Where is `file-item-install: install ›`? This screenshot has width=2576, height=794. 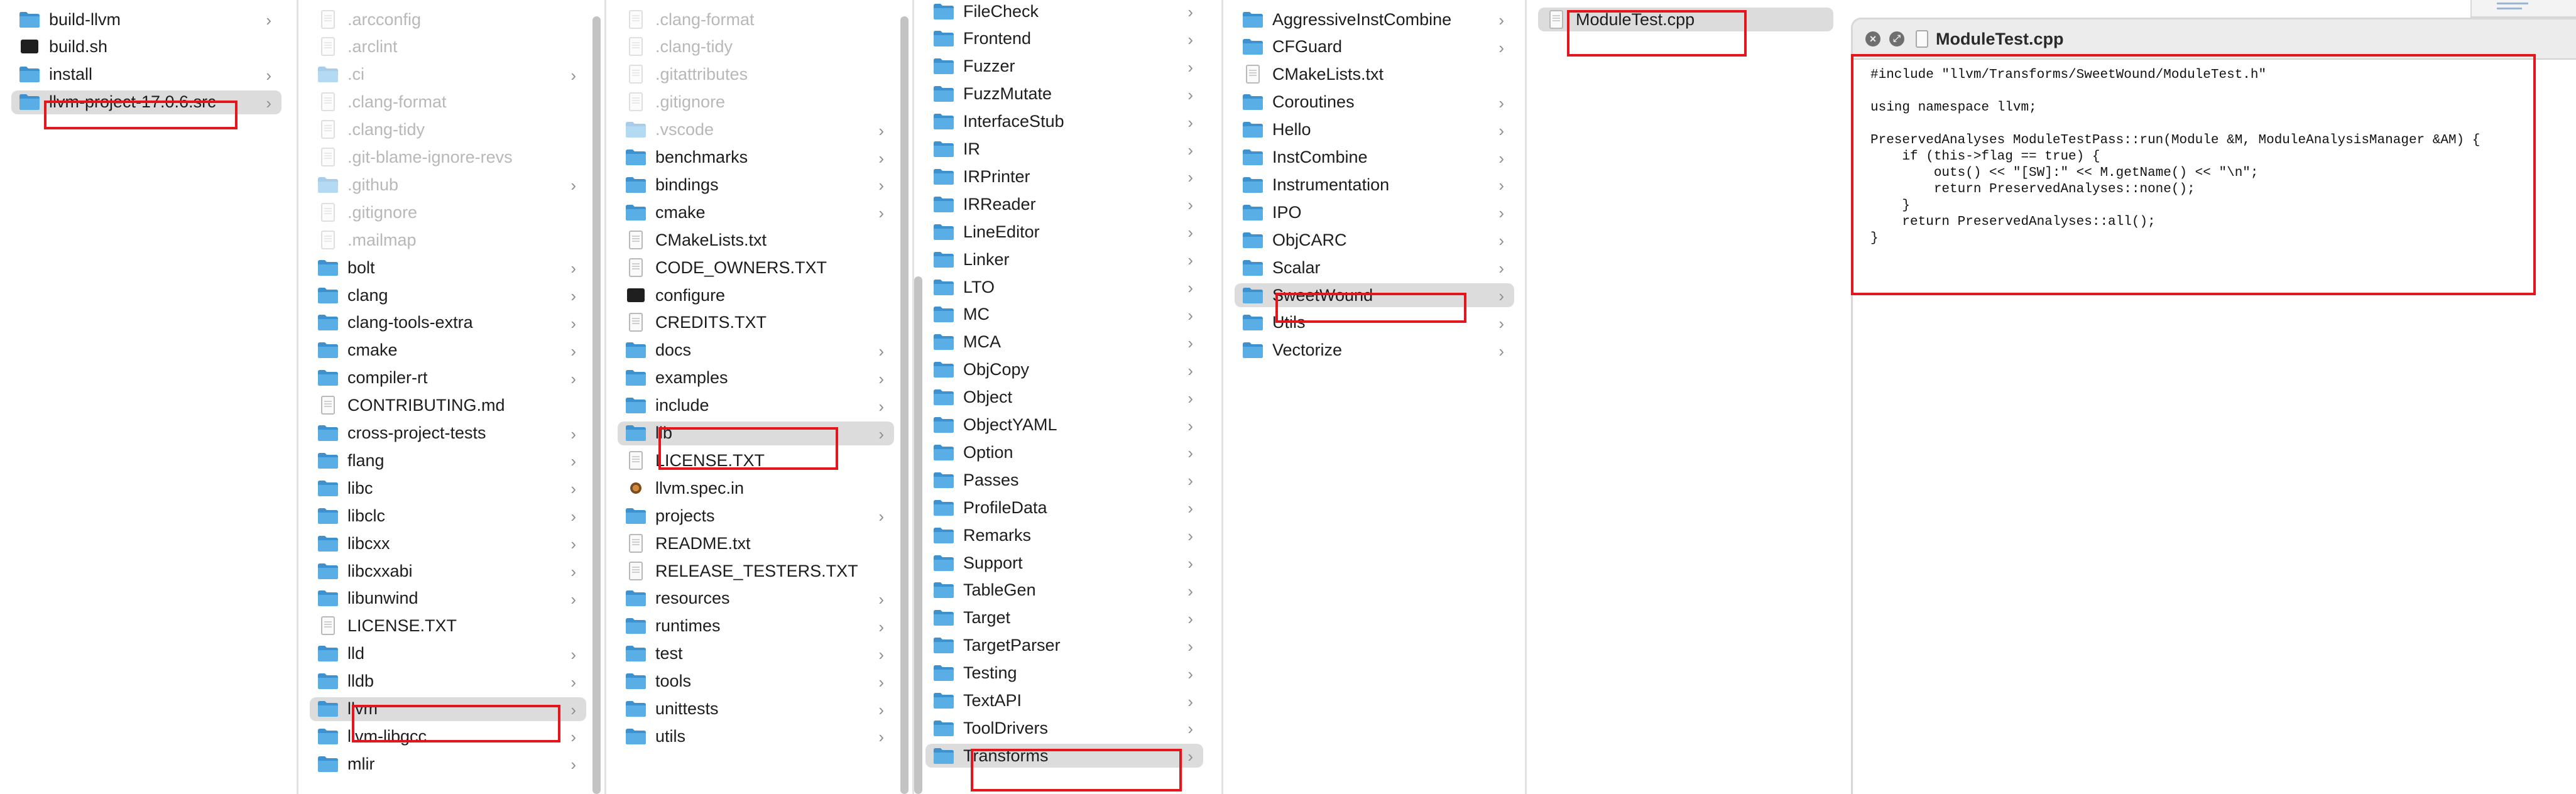 file-item-install: install › is located at coordinates (146, 75).